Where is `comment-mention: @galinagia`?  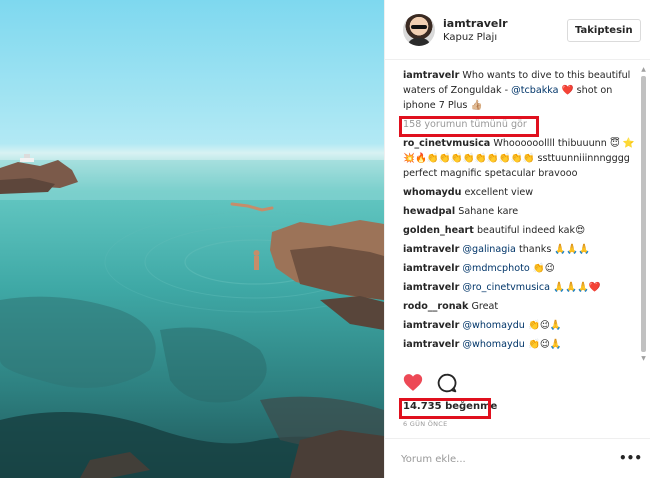
comment-mention: @galinagia is located at coordinates (489, 249).